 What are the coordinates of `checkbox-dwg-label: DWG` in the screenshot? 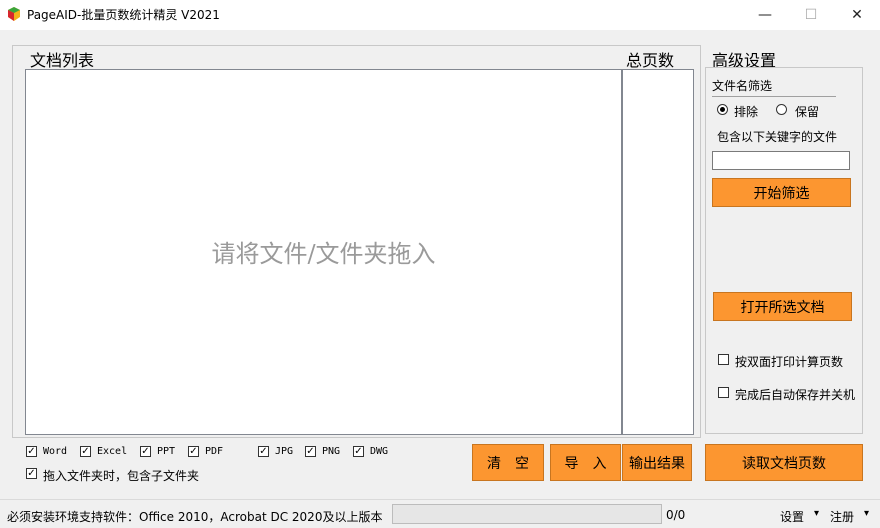 It's located at (379, 451).